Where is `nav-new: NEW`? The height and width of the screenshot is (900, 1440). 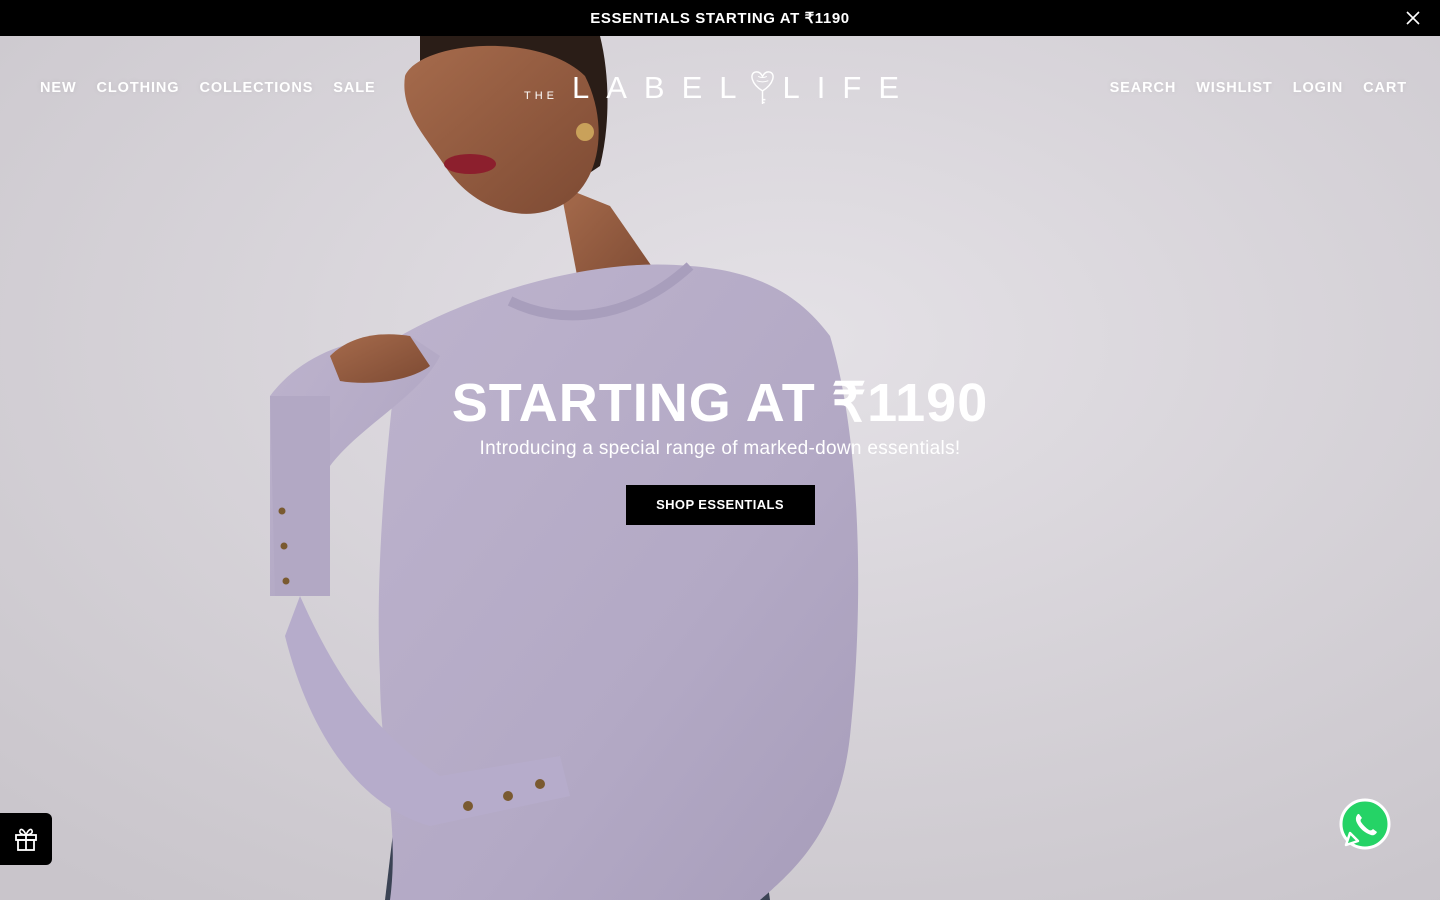 nav-new: NEW is located at coordinates (58, 88).